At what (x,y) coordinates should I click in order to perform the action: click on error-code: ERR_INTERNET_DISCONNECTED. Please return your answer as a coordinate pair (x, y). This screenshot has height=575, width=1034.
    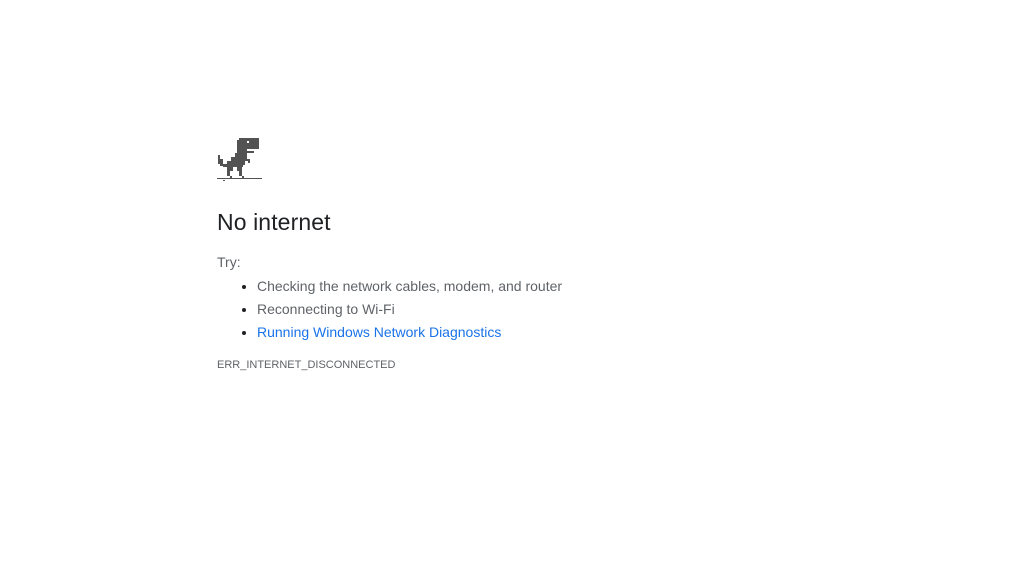
    Looking at the image, I should click on (306, 365).